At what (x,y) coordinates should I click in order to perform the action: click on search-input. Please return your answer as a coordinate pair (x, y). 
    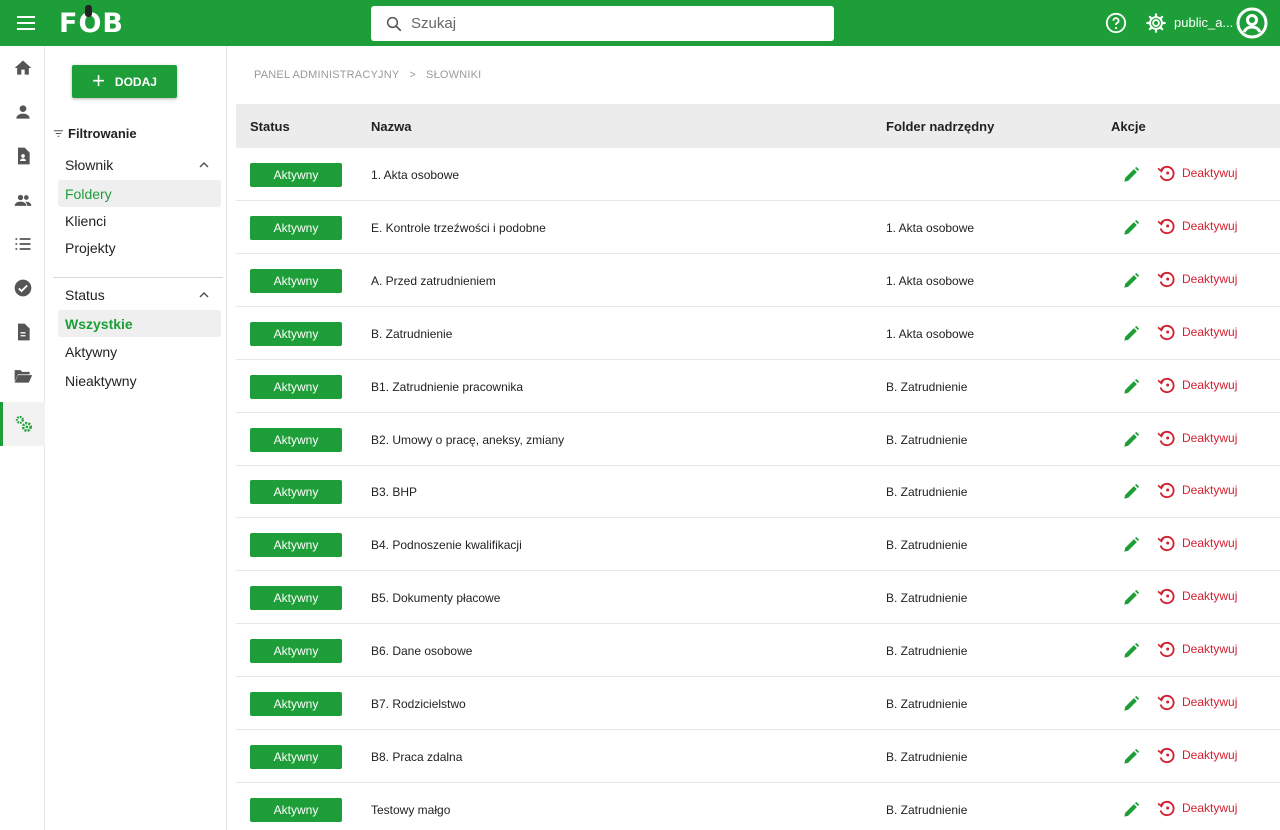
    Looking at the image, I should click on (616, 23).